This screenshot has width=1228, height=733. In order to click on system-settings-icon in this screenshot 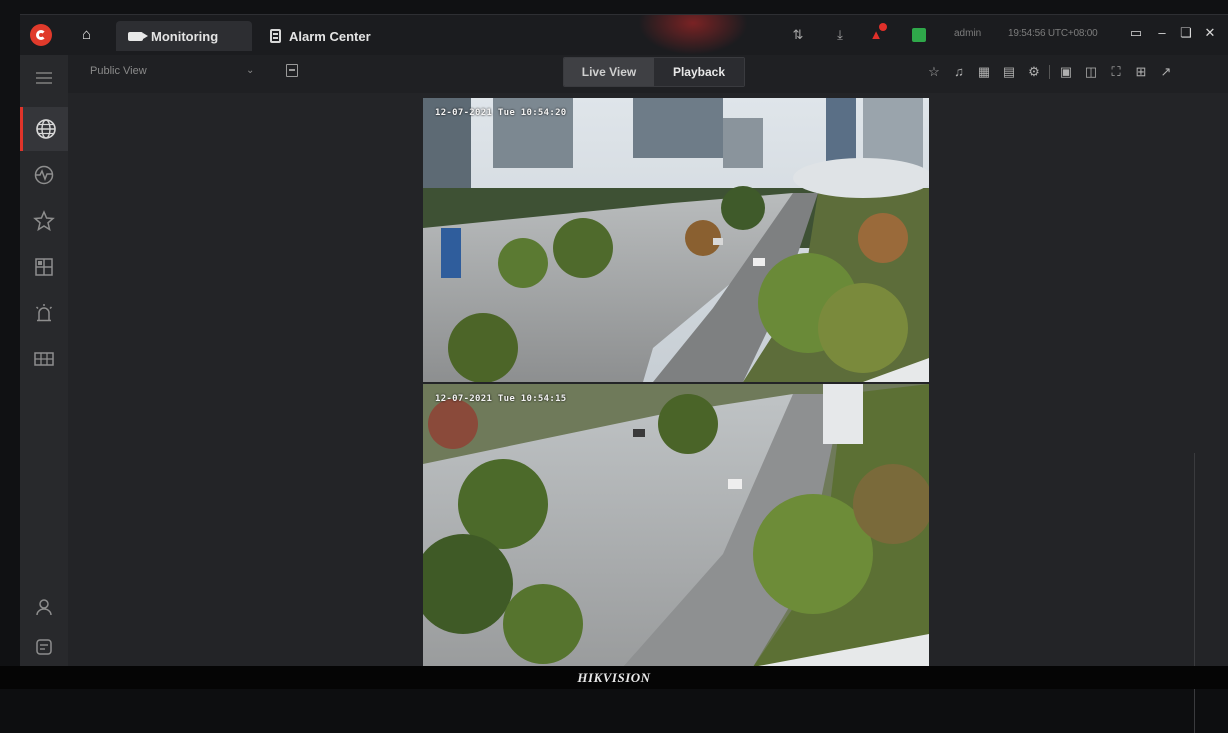, I will do `click(44, 647)`.